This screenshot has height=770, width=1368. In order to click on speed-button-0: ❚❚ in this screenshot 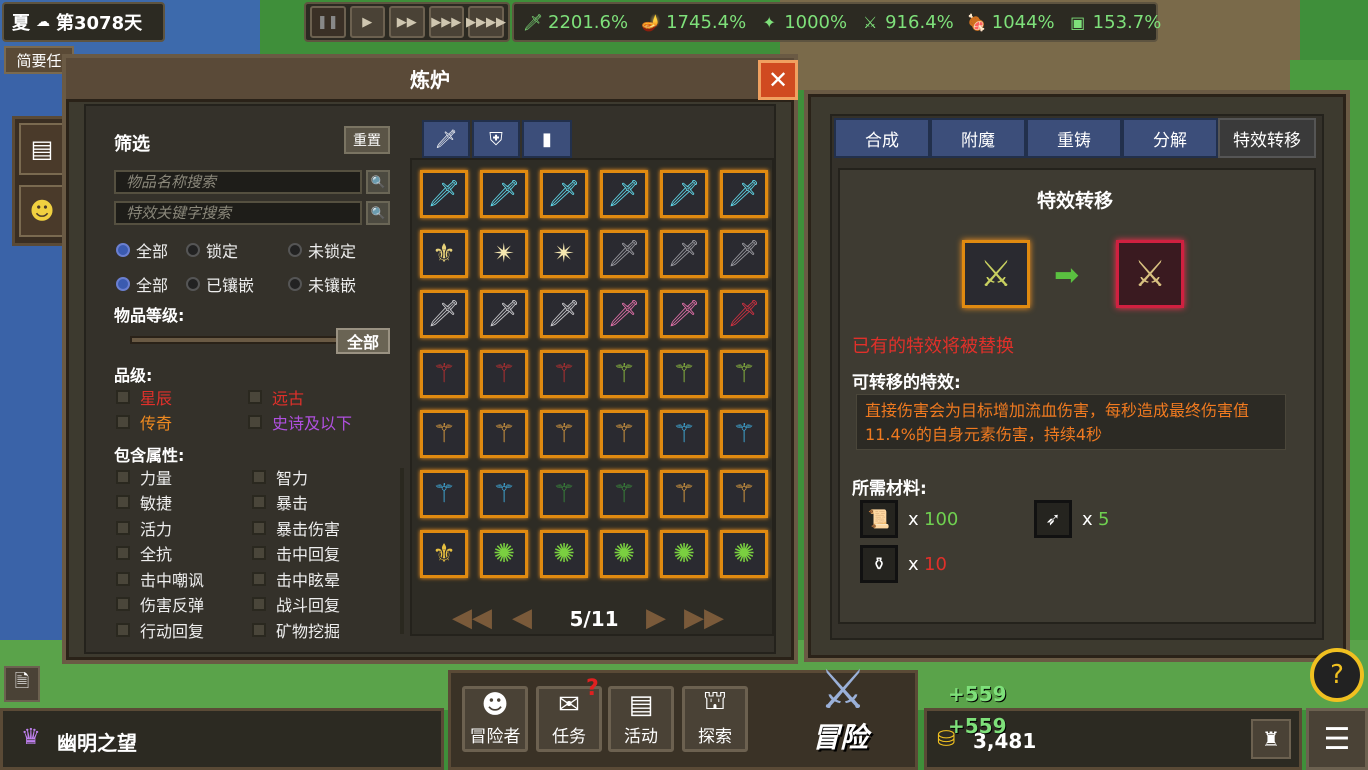, I will do `click(328, 22)`.